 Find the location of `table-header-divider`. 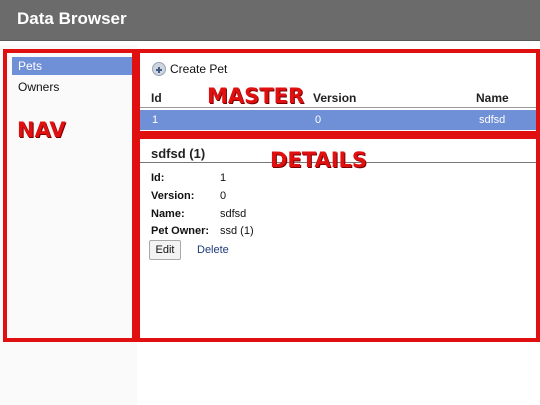

table-header-divider is located at coordinates (340, 107).